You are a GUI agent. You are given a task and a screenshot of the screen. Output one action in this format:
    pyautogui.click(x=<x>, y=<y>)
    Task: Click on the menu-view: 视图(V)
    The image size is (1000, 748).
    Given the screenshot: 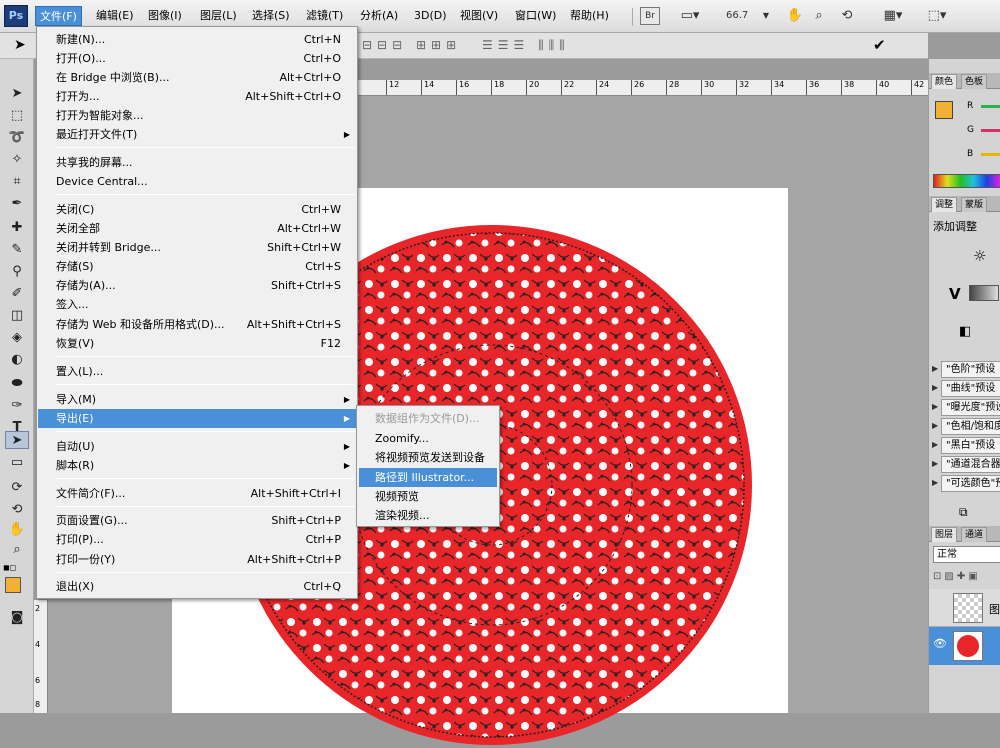 What is the action you would take?
    pyautogui.click(x=479, y=16)
    